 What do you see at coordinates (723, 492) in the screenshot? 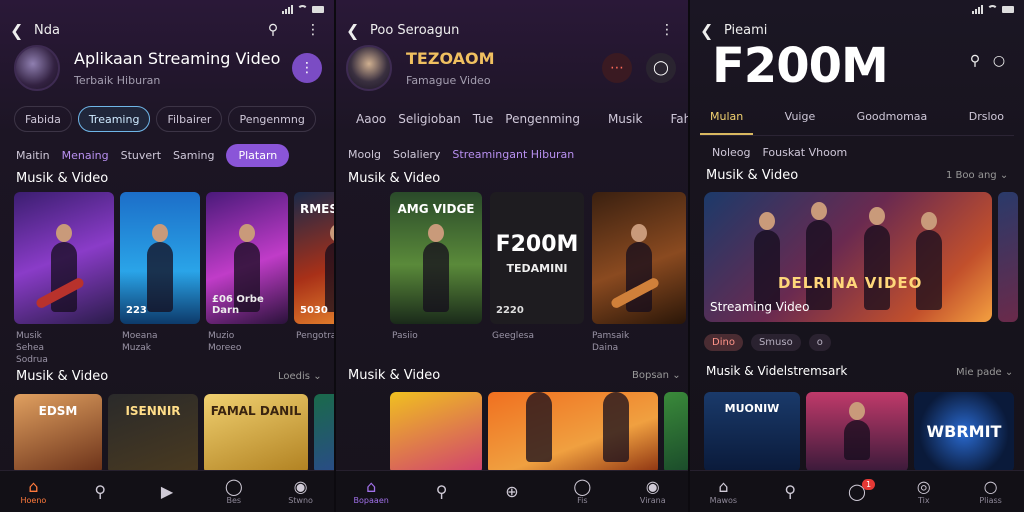
I see `nav-home: ⌂ Mawos` at bounding box center [723, 492].